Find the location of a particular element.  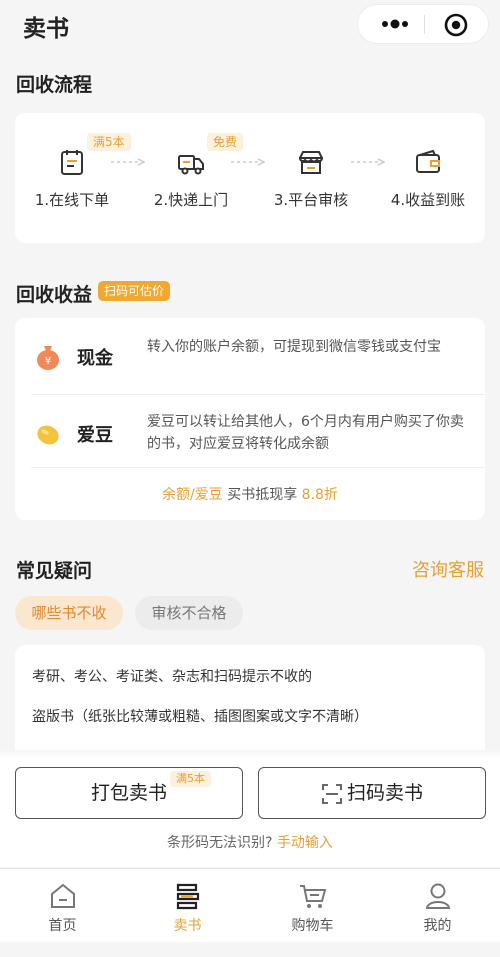

home-icon is located at coordinates (62, 895).